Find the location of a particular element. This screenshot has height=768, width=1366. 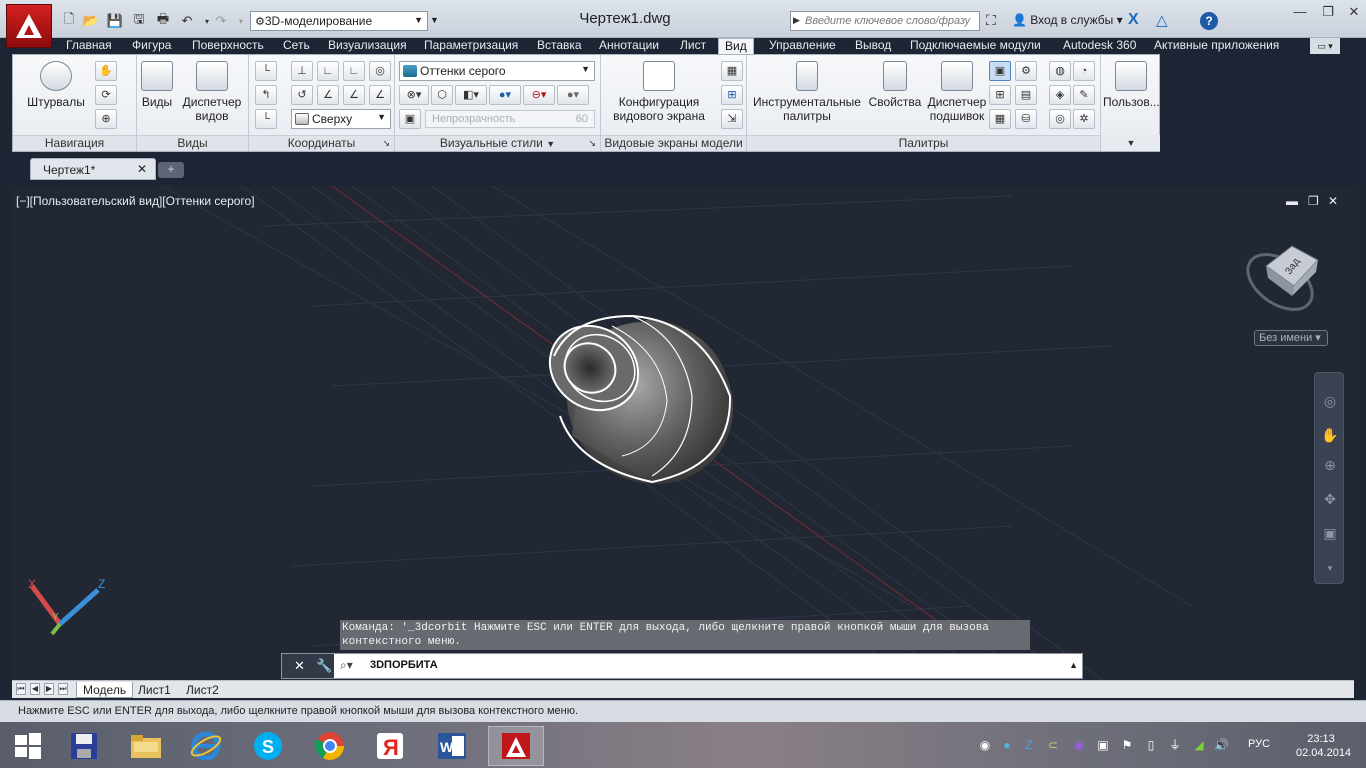

viewcube is located at coordinates (1280, 281).